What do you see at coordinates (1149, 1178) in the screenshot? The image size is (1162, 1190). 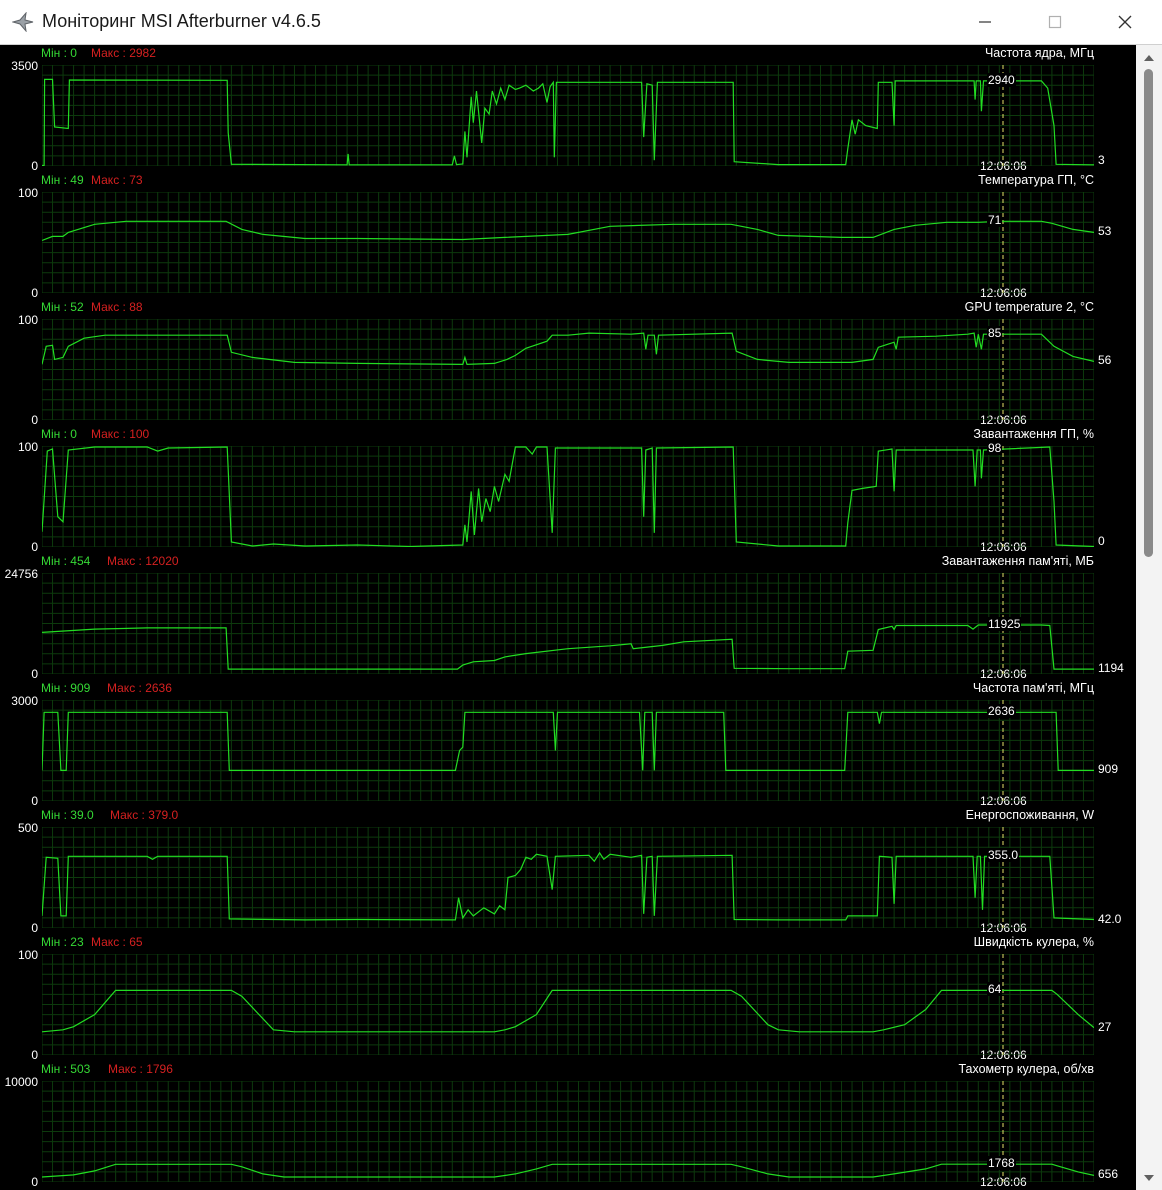 I see `scroll-down-arrow-icon` at bounding box center [1149, 1178].